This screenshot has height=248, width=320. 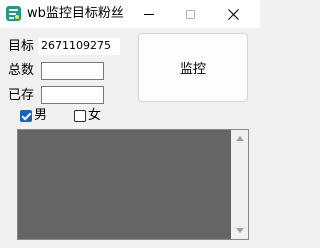 I want to click on arrow-up-icon, so click(x=239, y=138).